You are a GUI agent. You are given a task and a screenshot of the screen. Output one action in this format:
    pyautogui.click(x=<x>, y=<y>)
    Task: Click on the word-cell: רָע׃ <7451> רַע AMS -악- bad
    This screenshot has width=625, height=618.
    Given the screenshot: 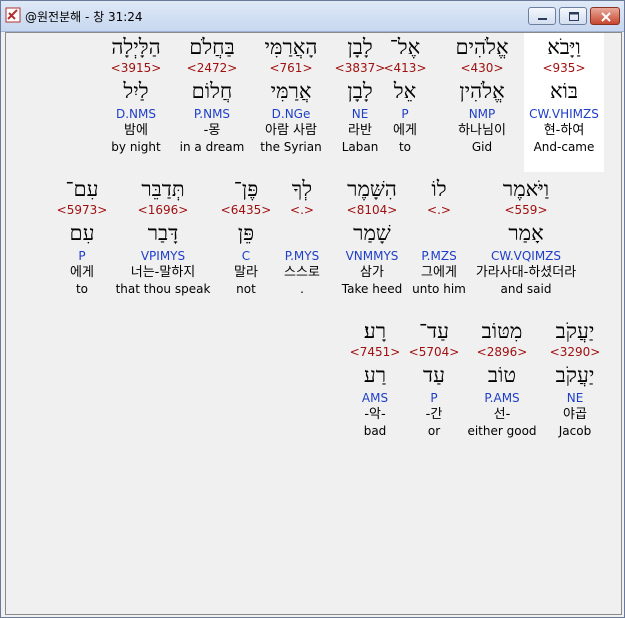 What is the action you would take?
    pyautogui.click(x=375, y=378)
    